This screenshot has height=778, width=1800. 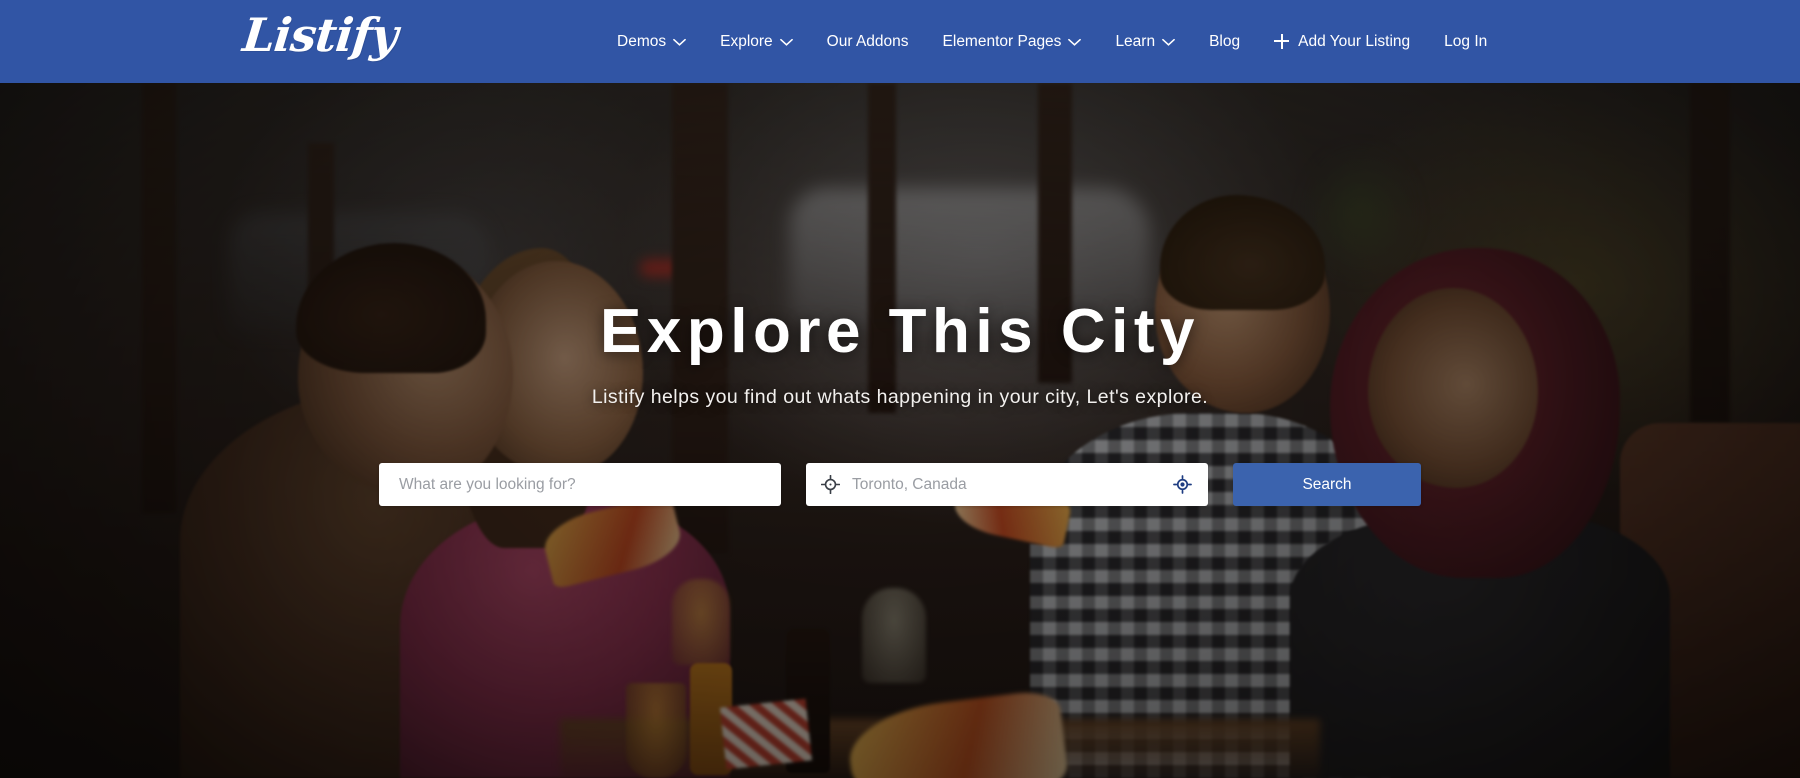 What do you see at coordinates (1135, 41) in the screenshot?
I see `nav-label-learn: Learn` at bounding box center [1135, 41].